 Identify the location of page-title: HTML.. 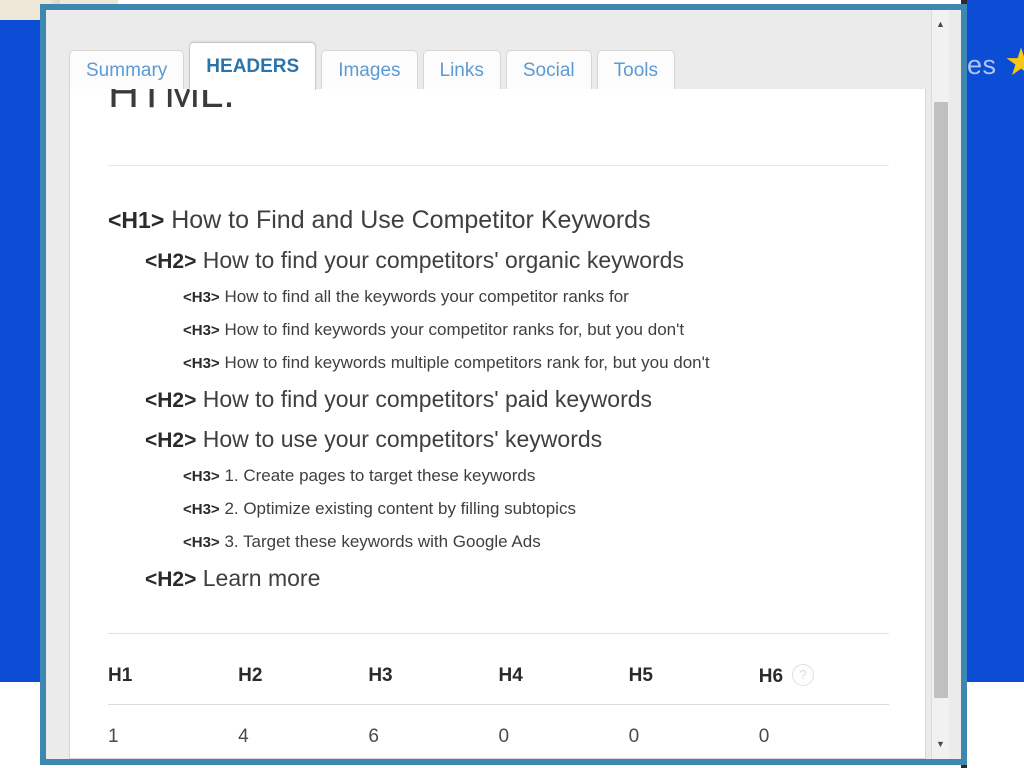
(171, 103).